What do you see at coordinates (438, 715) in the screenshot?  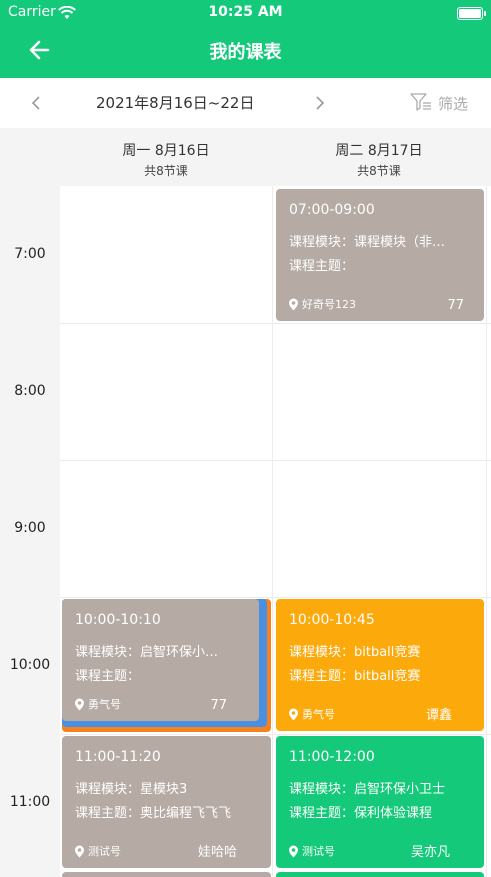 I see `teacher-label: 谭鑫` at bounding box center [438, 715].